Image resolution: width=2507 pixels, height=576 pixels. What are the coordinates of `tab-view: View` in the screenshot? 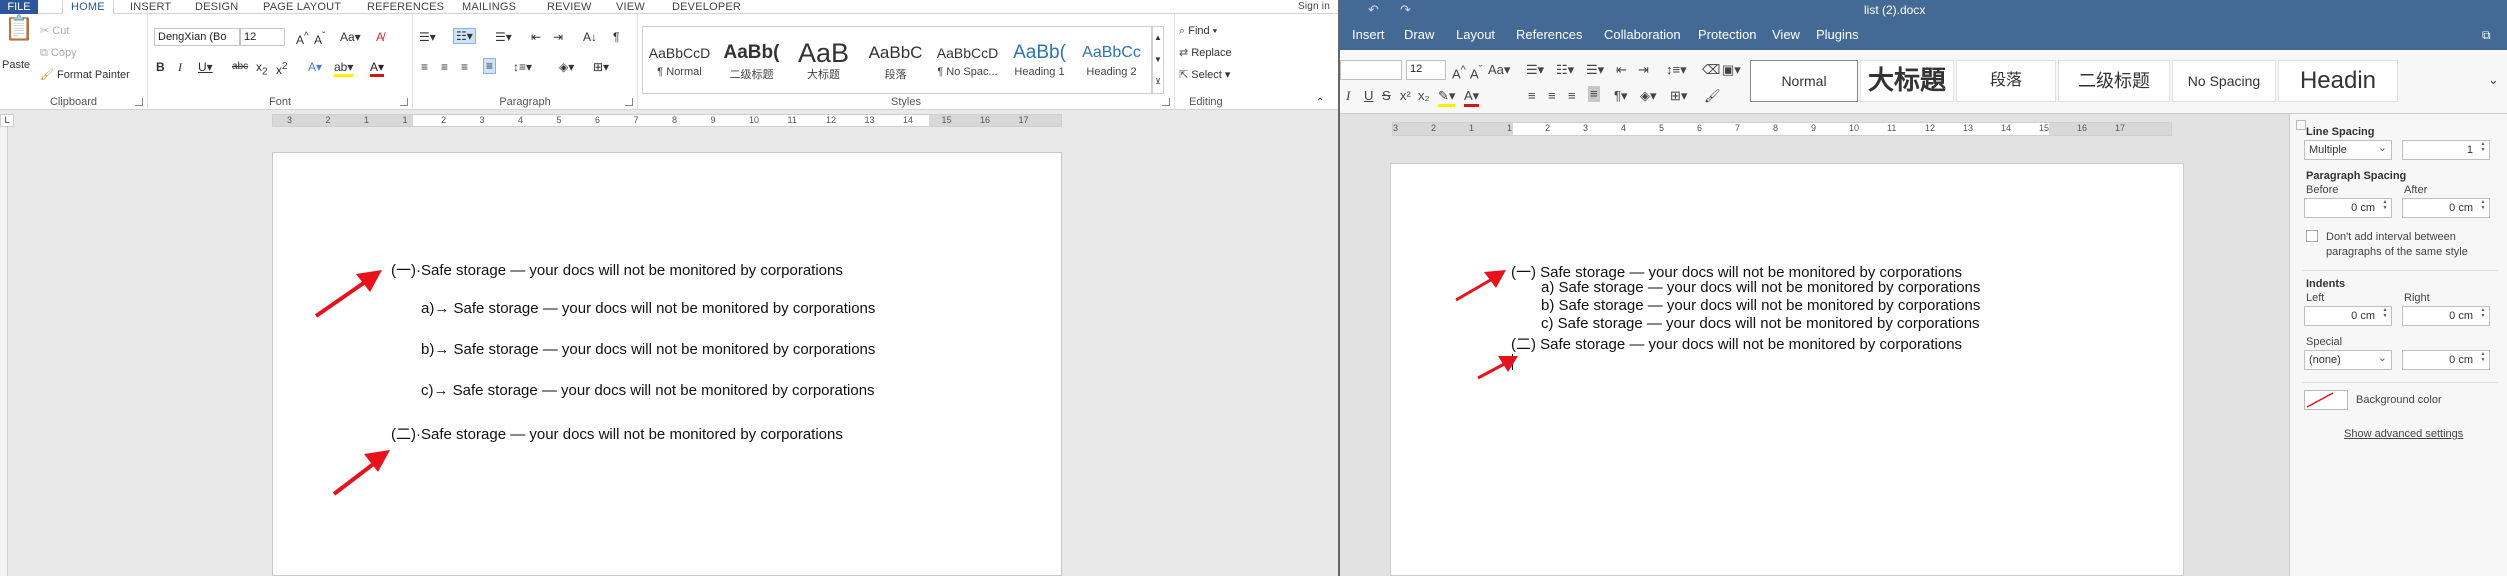 It's located at (1786, 35).